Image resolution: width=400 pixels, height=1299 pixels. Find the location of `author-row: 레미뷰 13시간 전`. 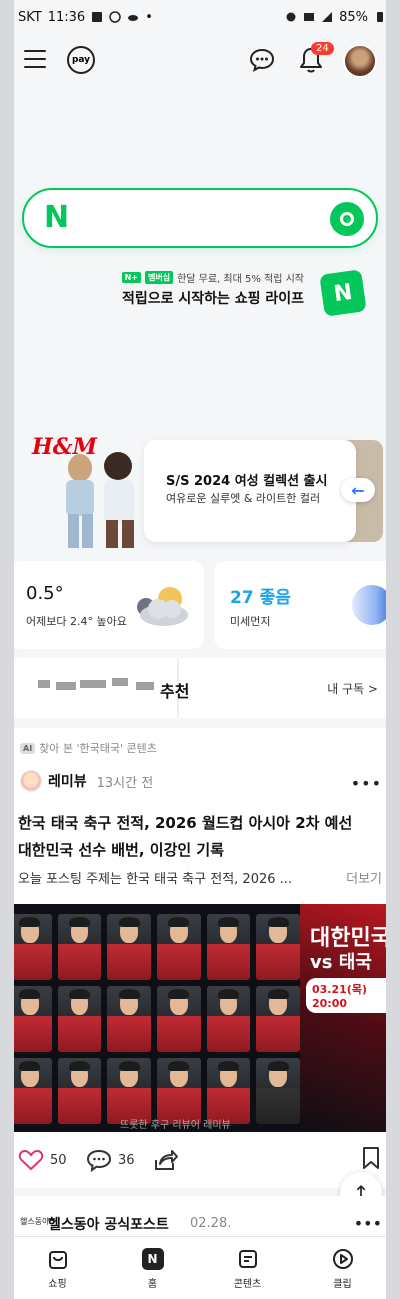

author-row: 레미뷰 13시간 전 is located at coordinates (86, 781).